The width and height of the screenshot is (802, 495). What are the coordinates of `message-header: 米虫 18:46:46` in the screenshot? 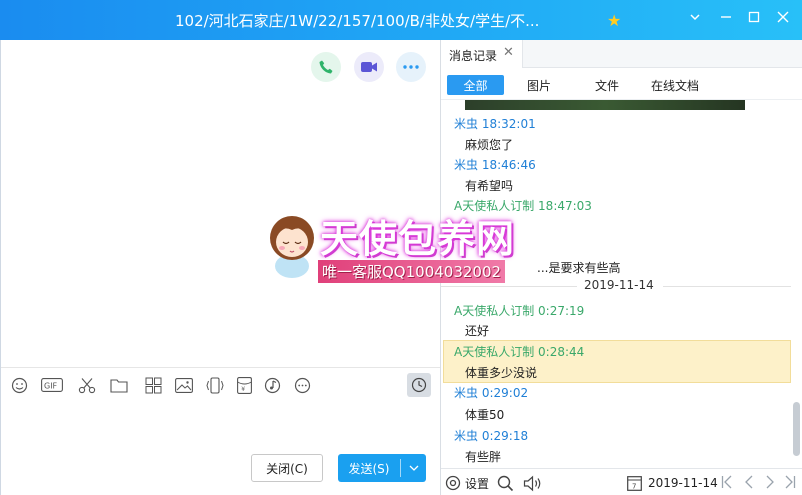 It's located at (495, 165).